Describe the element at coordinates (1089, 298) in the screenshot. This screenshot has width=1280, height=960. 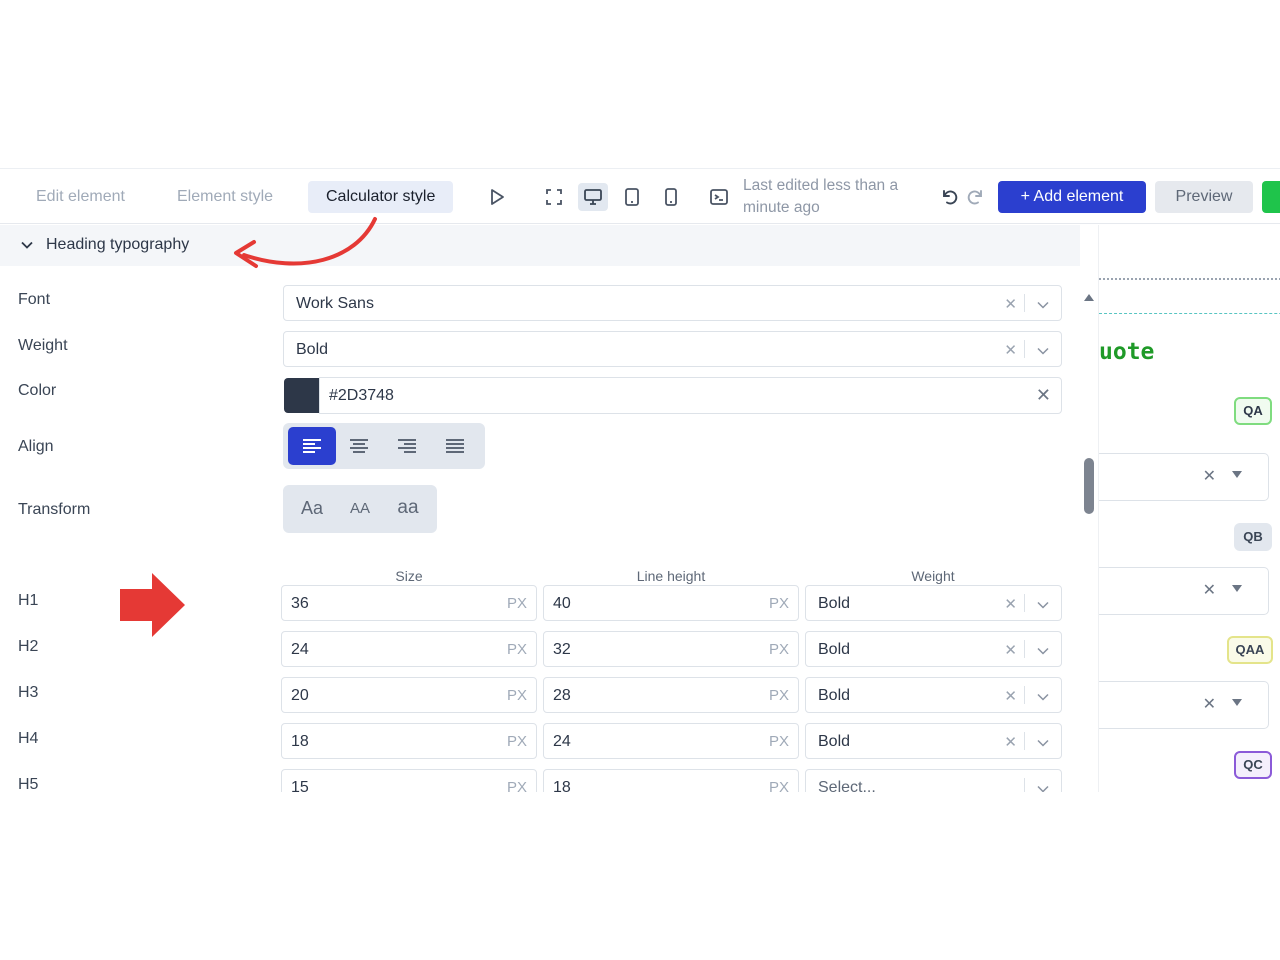
I see `scroll-up-icon` at that location.